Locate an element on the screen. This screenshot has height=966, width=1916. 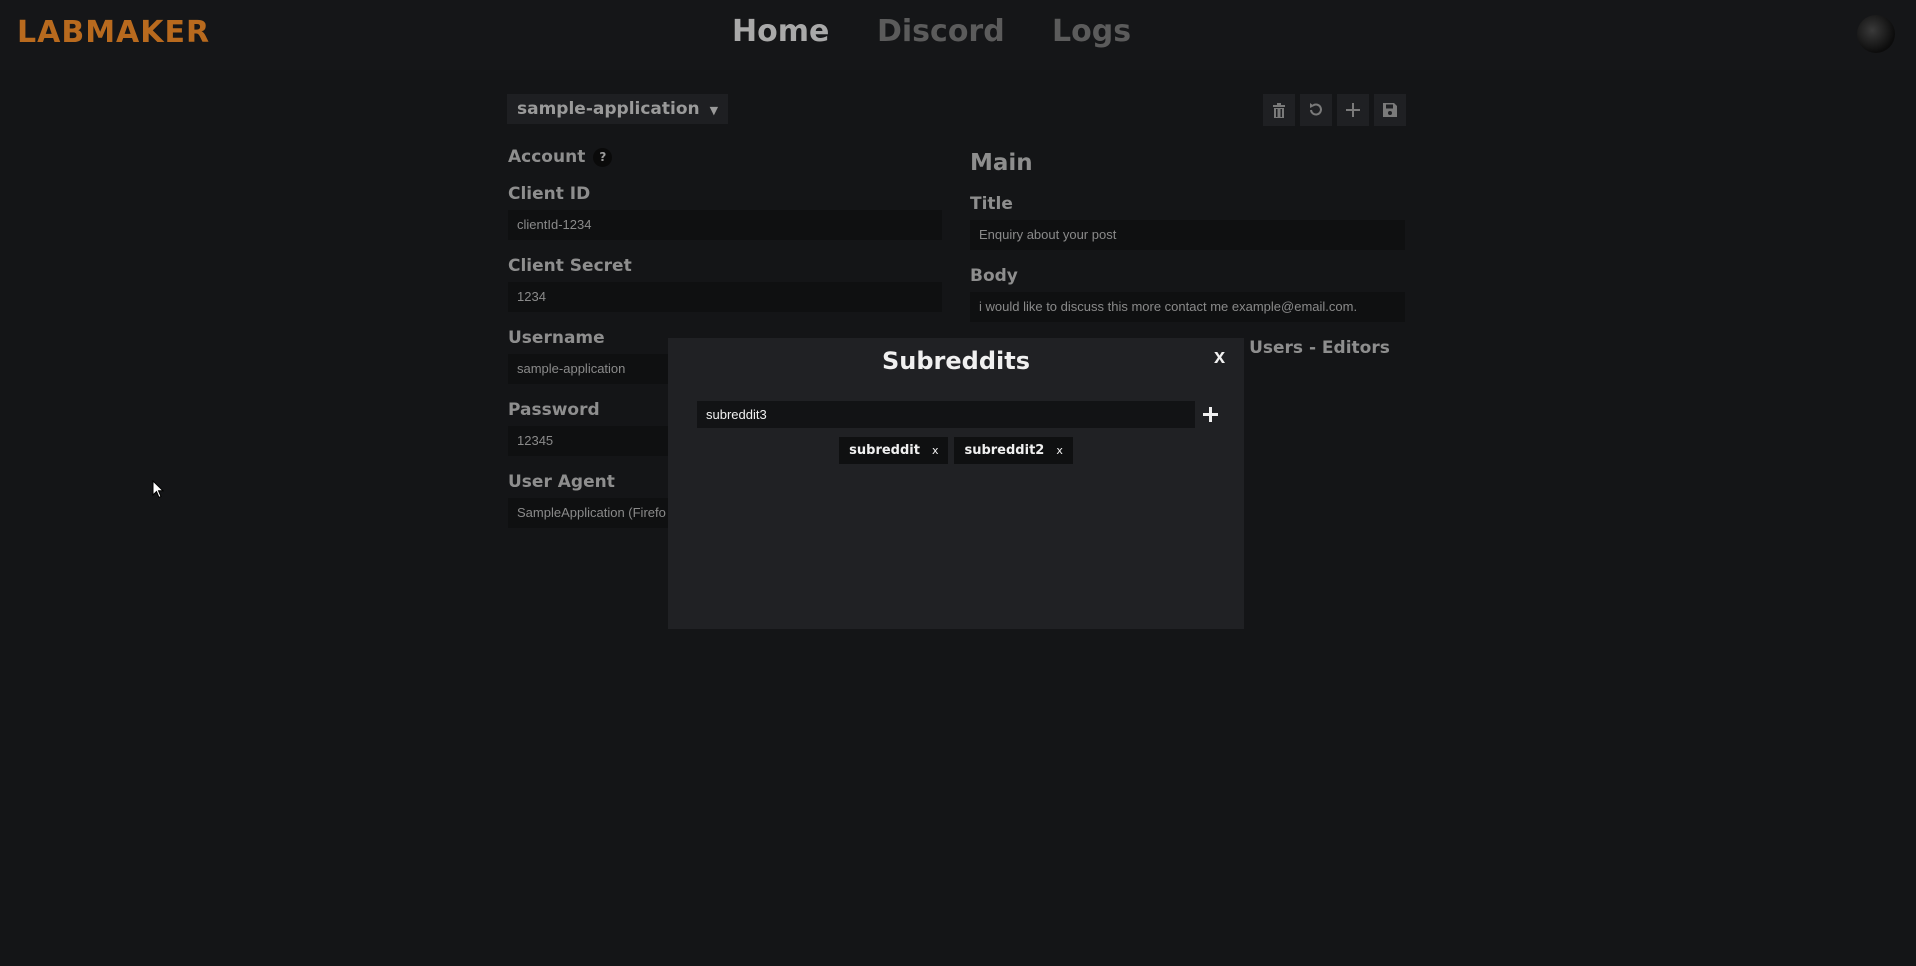
username-field: sample-application is located at coordinates (588, 369).